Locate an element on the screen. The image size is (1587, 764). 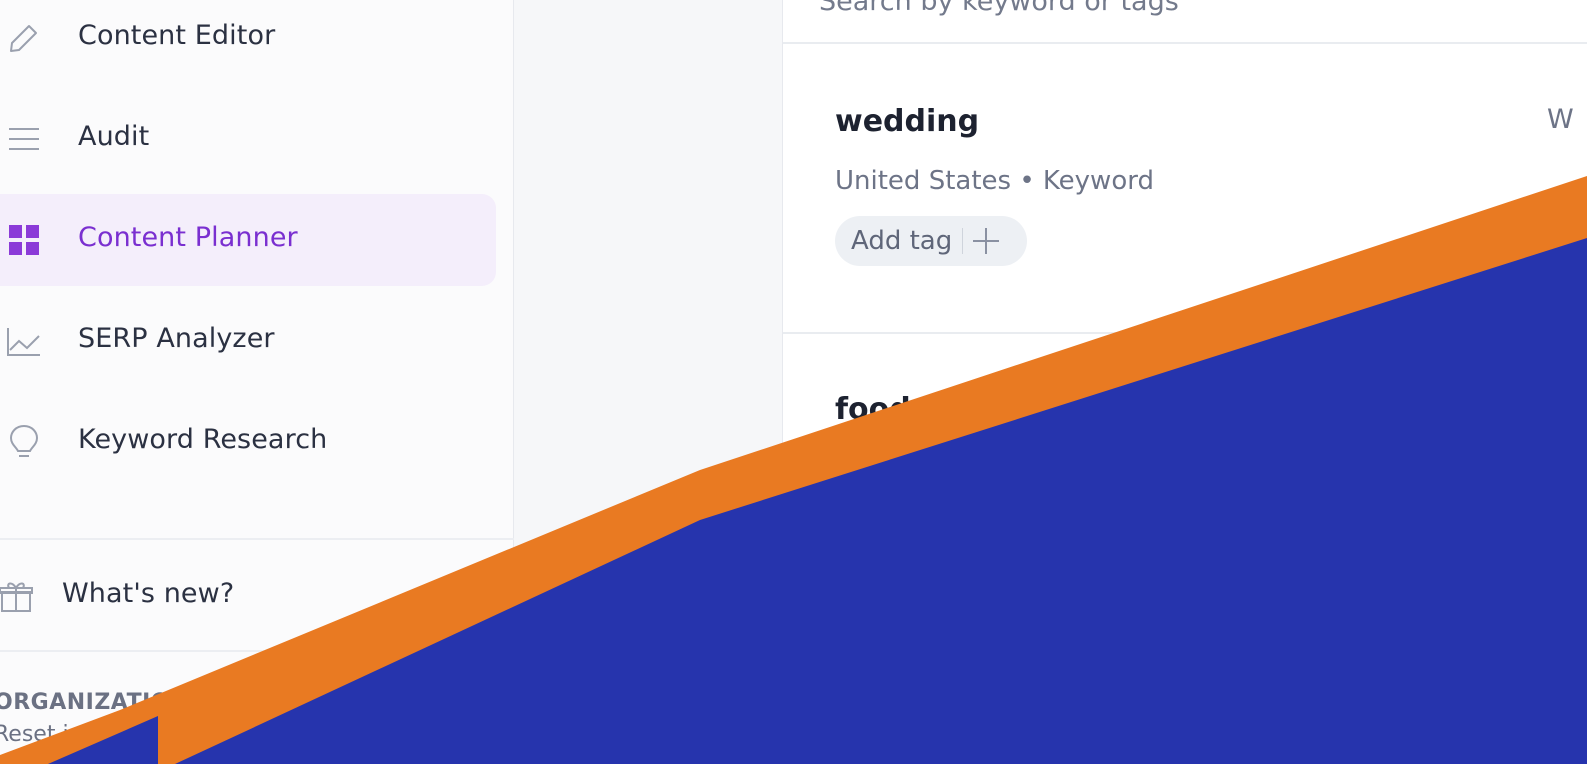
keyword-title: wedding is located at coordinates (907, 121).